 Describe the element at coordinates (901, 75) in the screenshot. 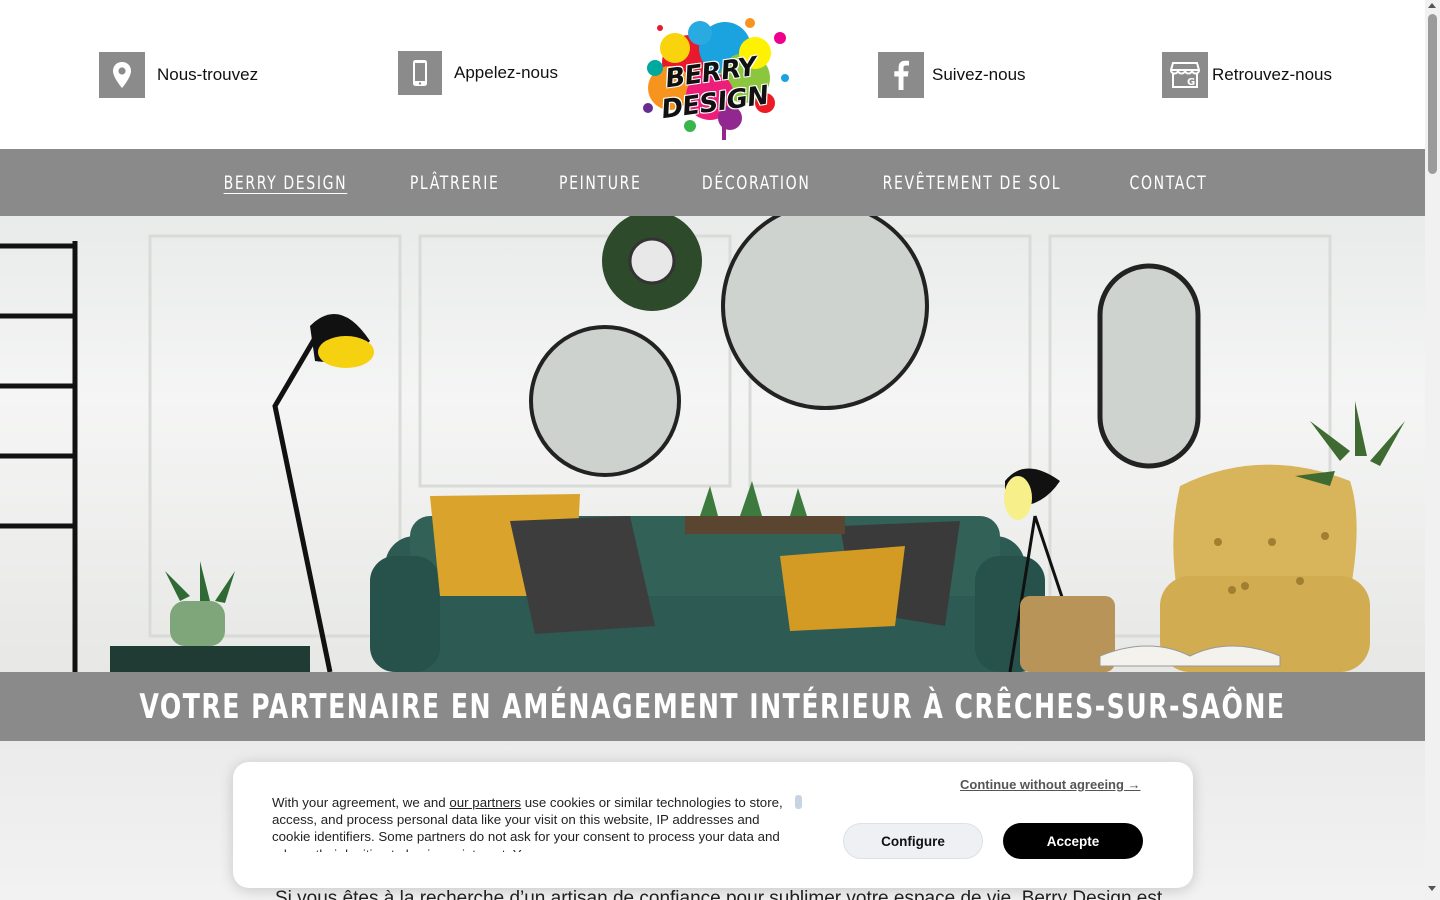

I see `facebook-icon` at that location.